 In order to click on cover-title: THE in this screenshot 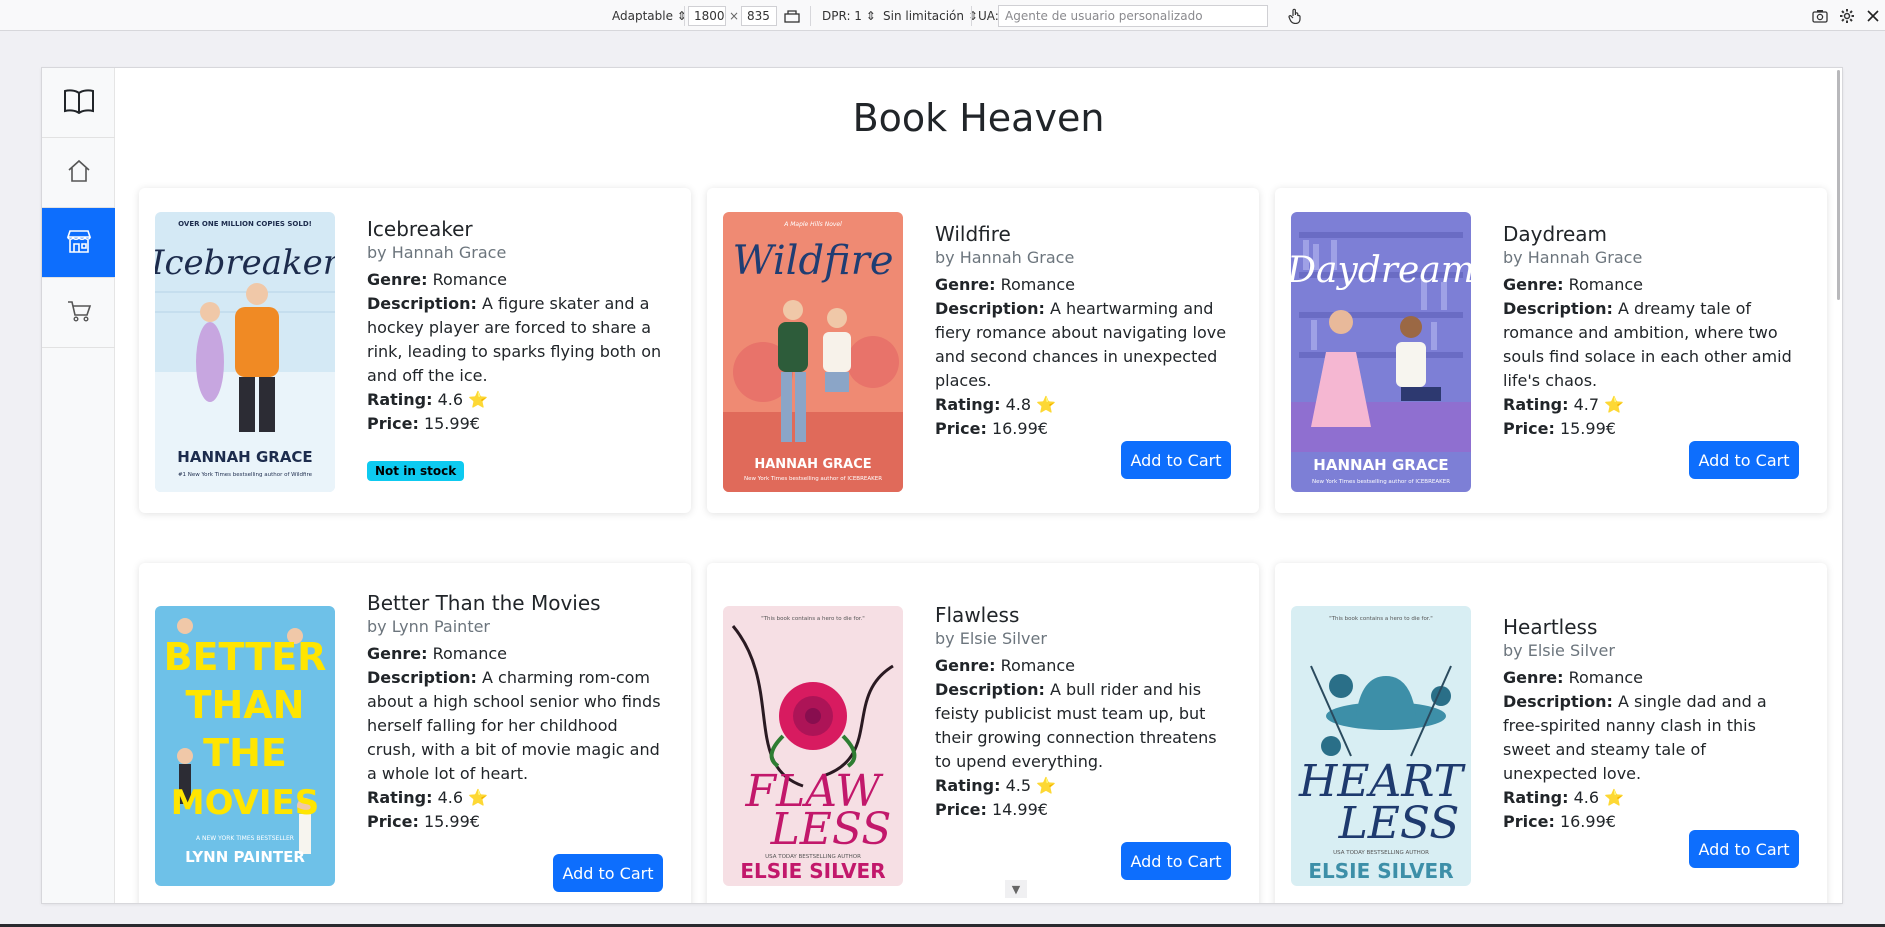, I will do `click(245, 753)`.